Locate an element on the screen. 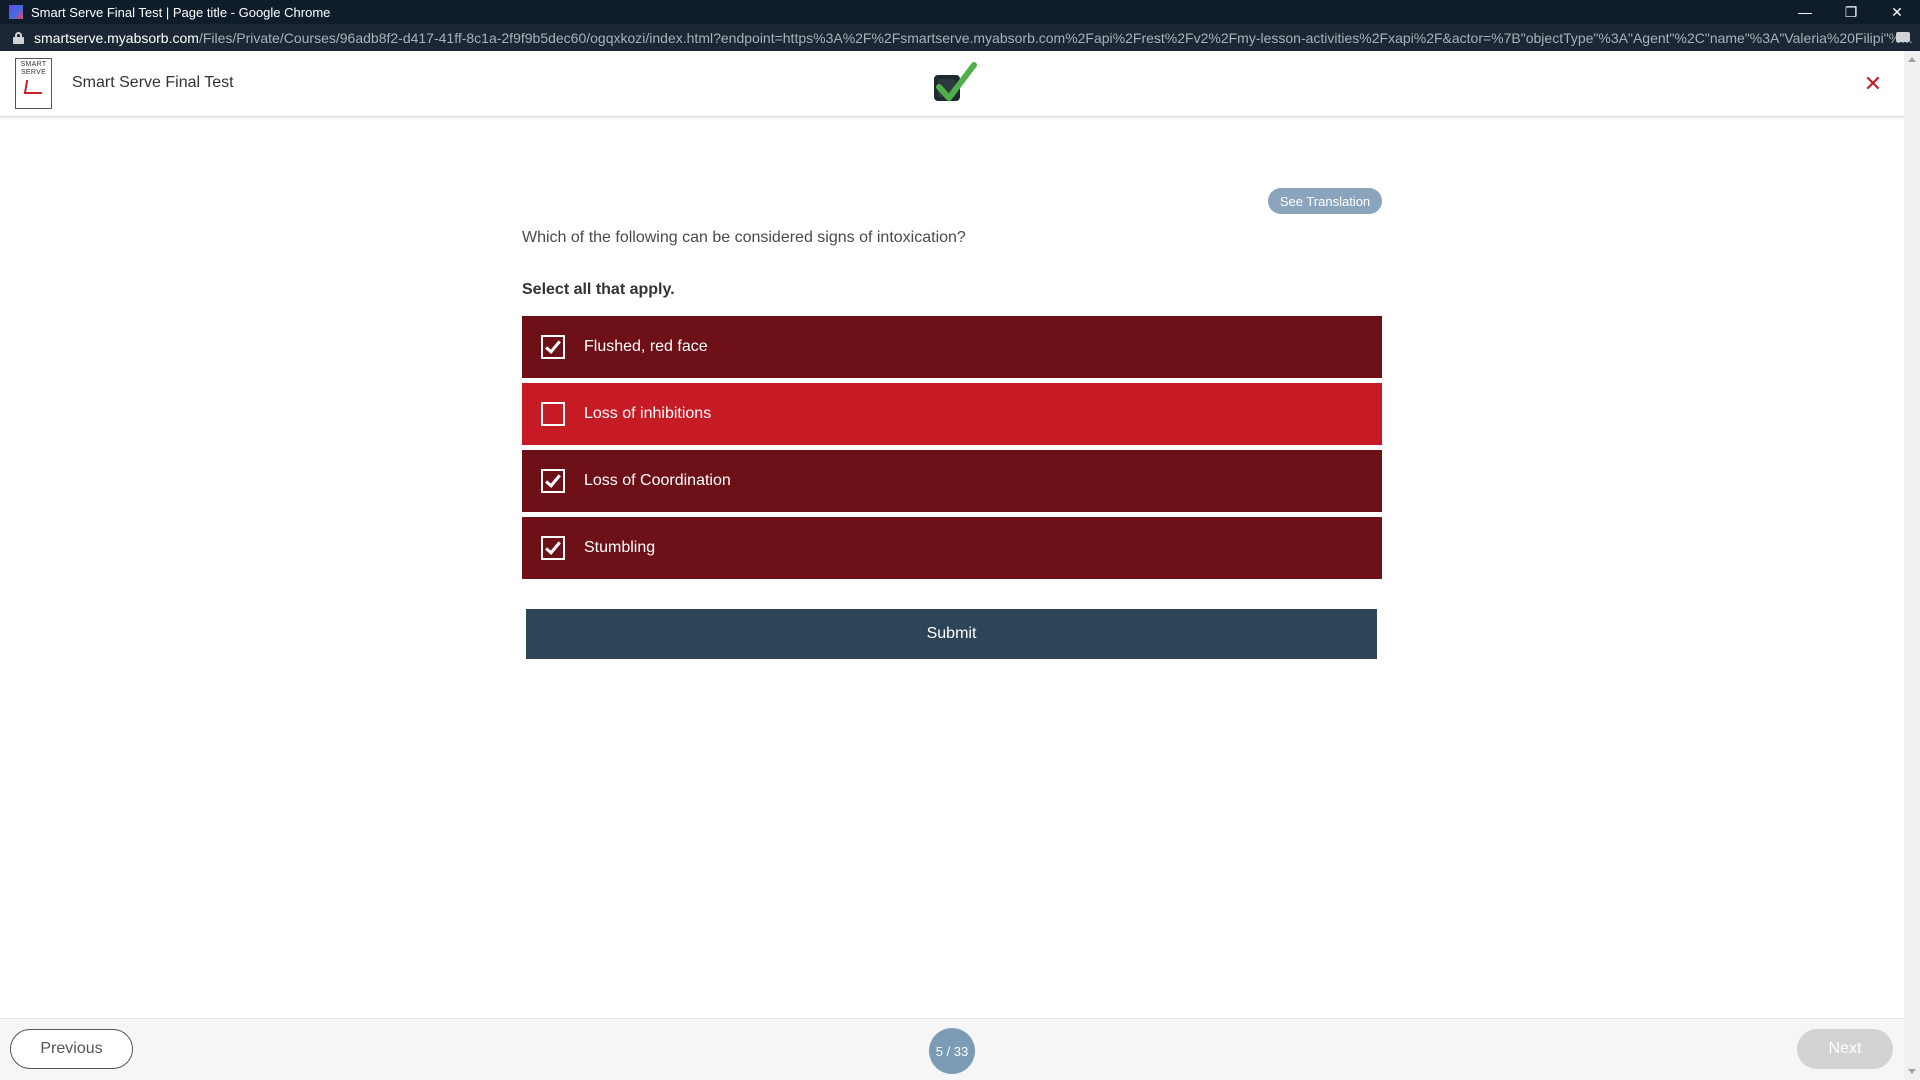 The height and width of the screenshot is (1080, 1920). page-counter: 5 / 33 is located at coordinates (952, 1051).